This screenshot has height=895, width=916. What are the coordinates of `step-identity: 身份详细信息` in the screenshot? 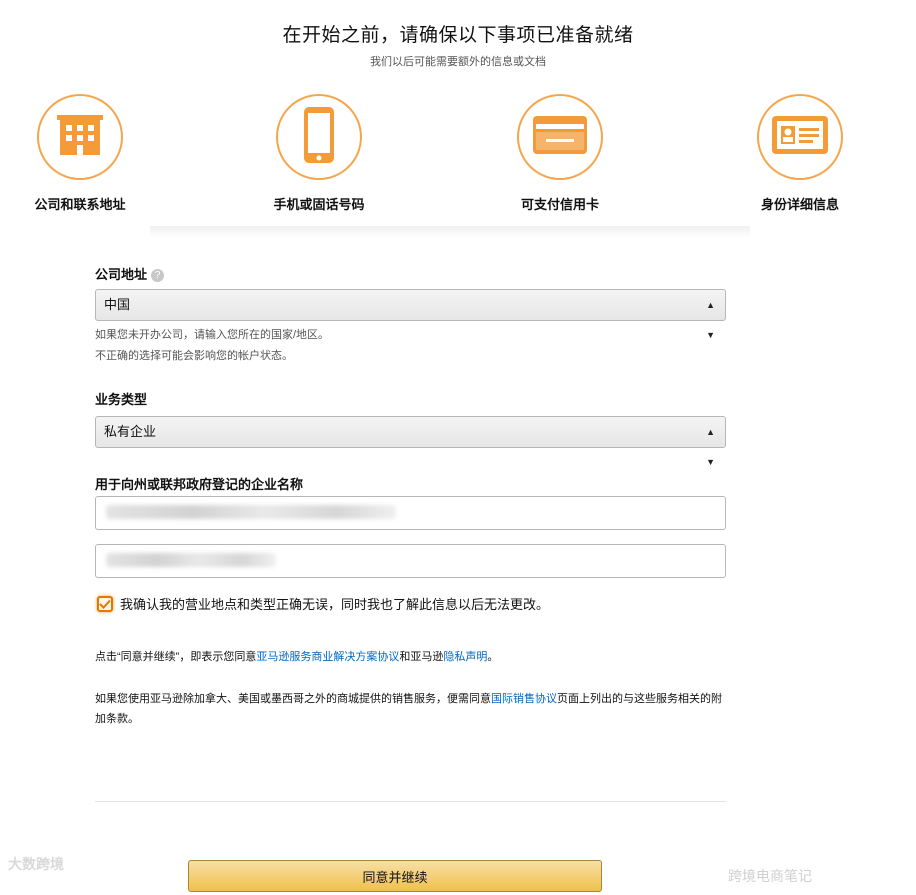 It's located at (800, 153).